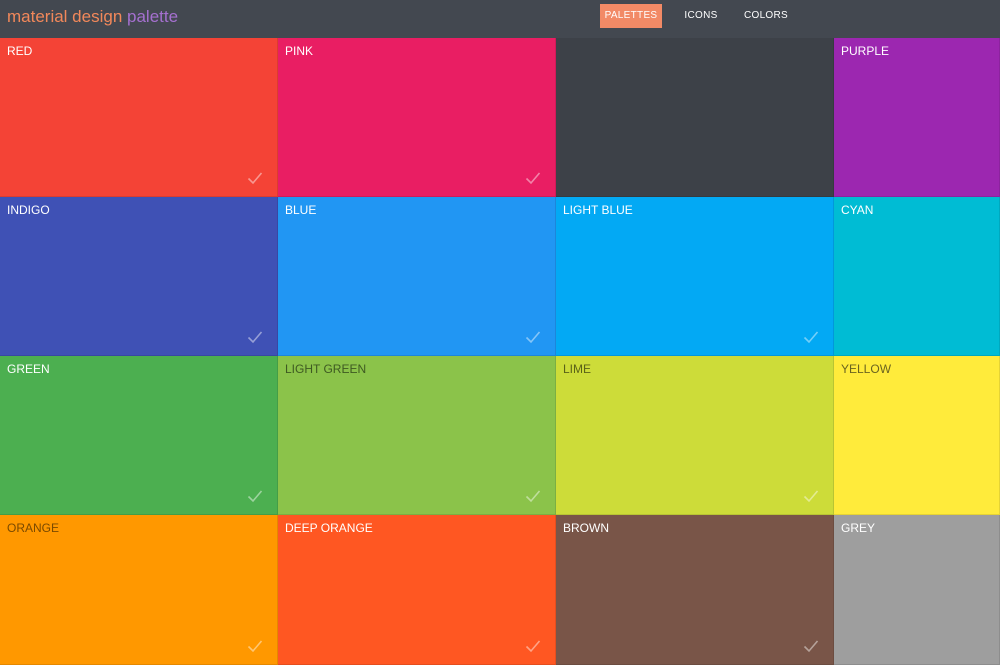 The height and width of the screenshot is (665, 1000). I want to click on palette-tile-label: LIGHT GREEN, so click(326, 369).